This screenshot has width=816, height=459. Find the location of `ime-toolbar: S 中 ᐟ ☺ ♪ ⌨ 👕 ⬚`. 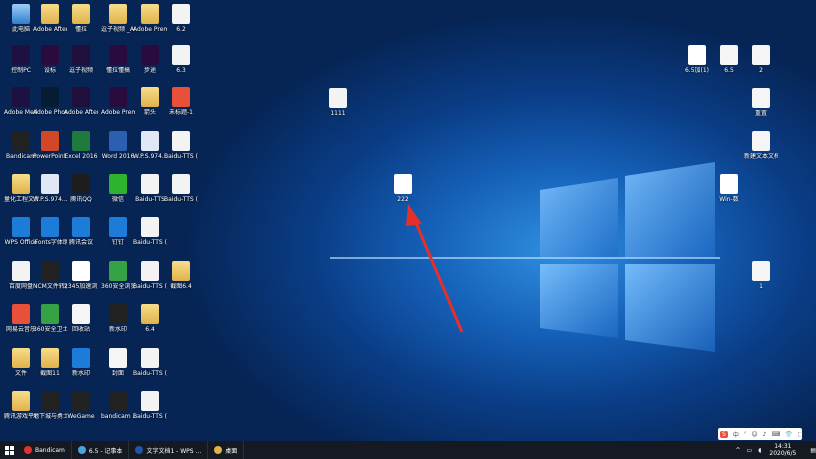

ime-toolbar: S 中 ᐟ ☺ ♪ ⌨ 👕 ⬚ is located at coordinates (761, 434).